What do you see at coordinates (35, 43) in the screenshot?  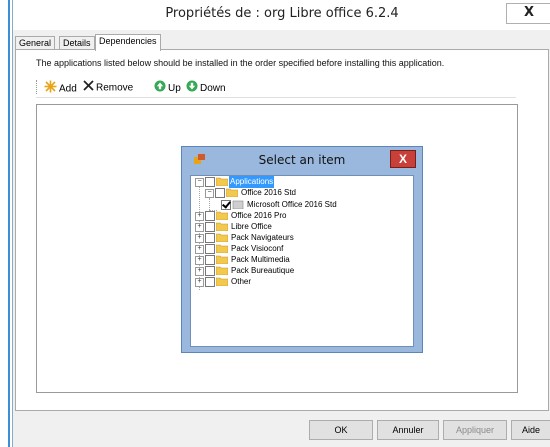 I see `tab-general: General` at bounding box center [35, 43].